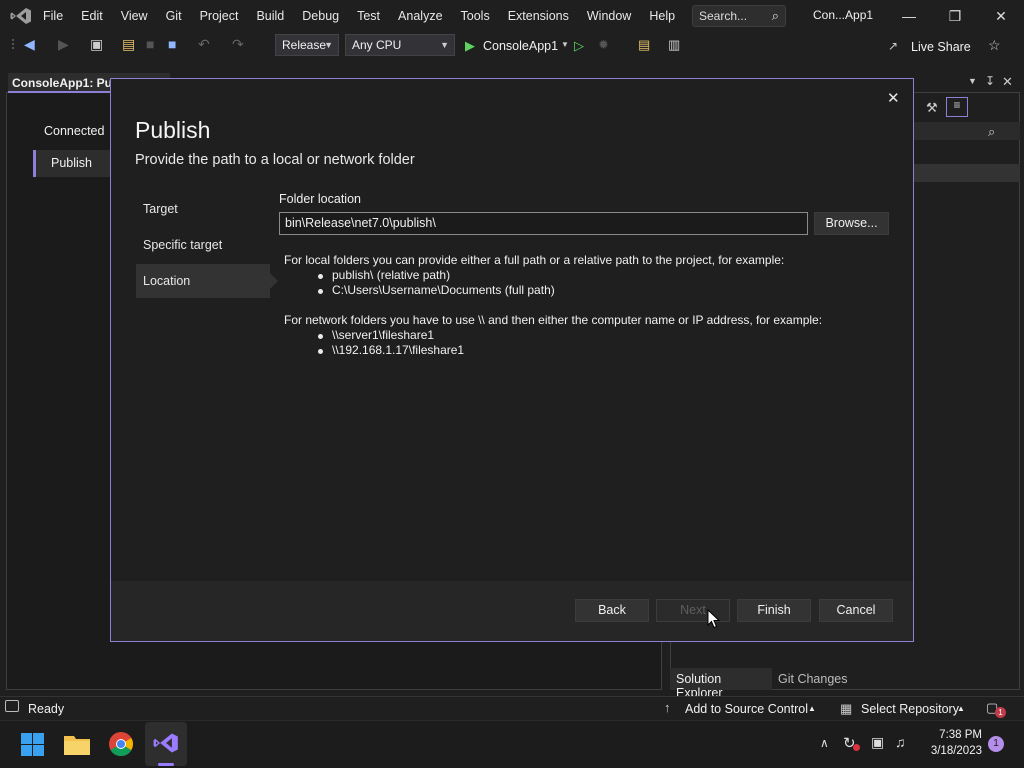  What do you see at coordinates (990, 81) in the screenshot?
I see `pin-icon: ↧` at bounding box center [990, 81].